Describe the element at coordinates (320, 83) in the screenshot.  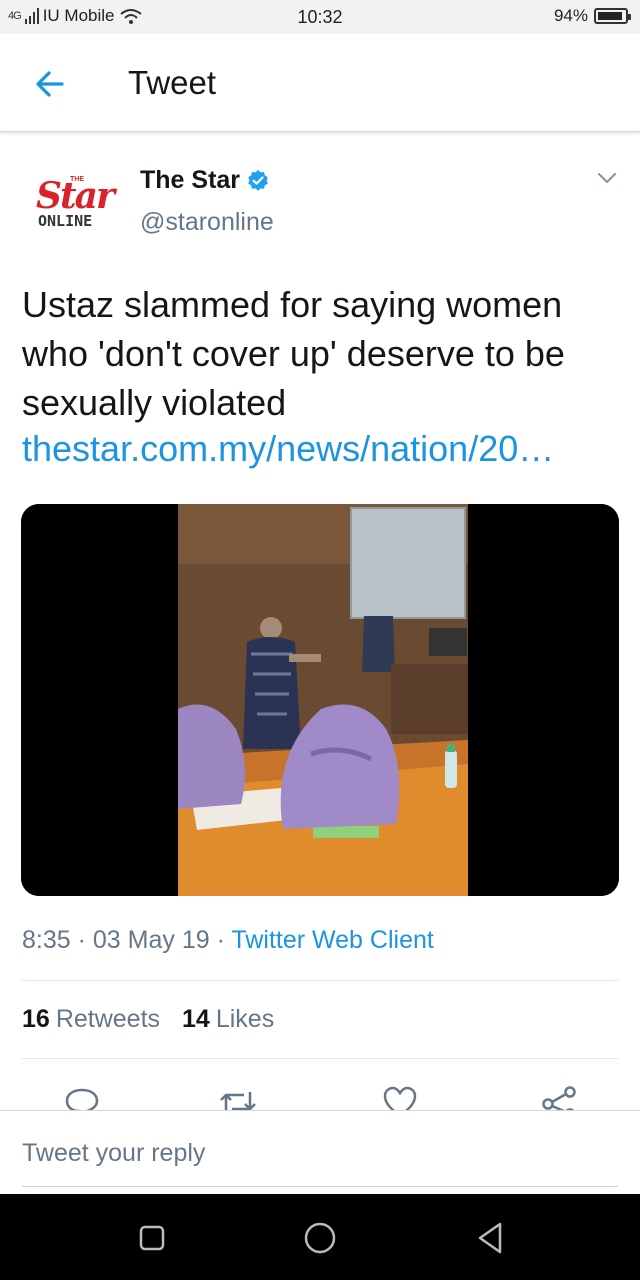
I see `app-header: Tweet` at that location.